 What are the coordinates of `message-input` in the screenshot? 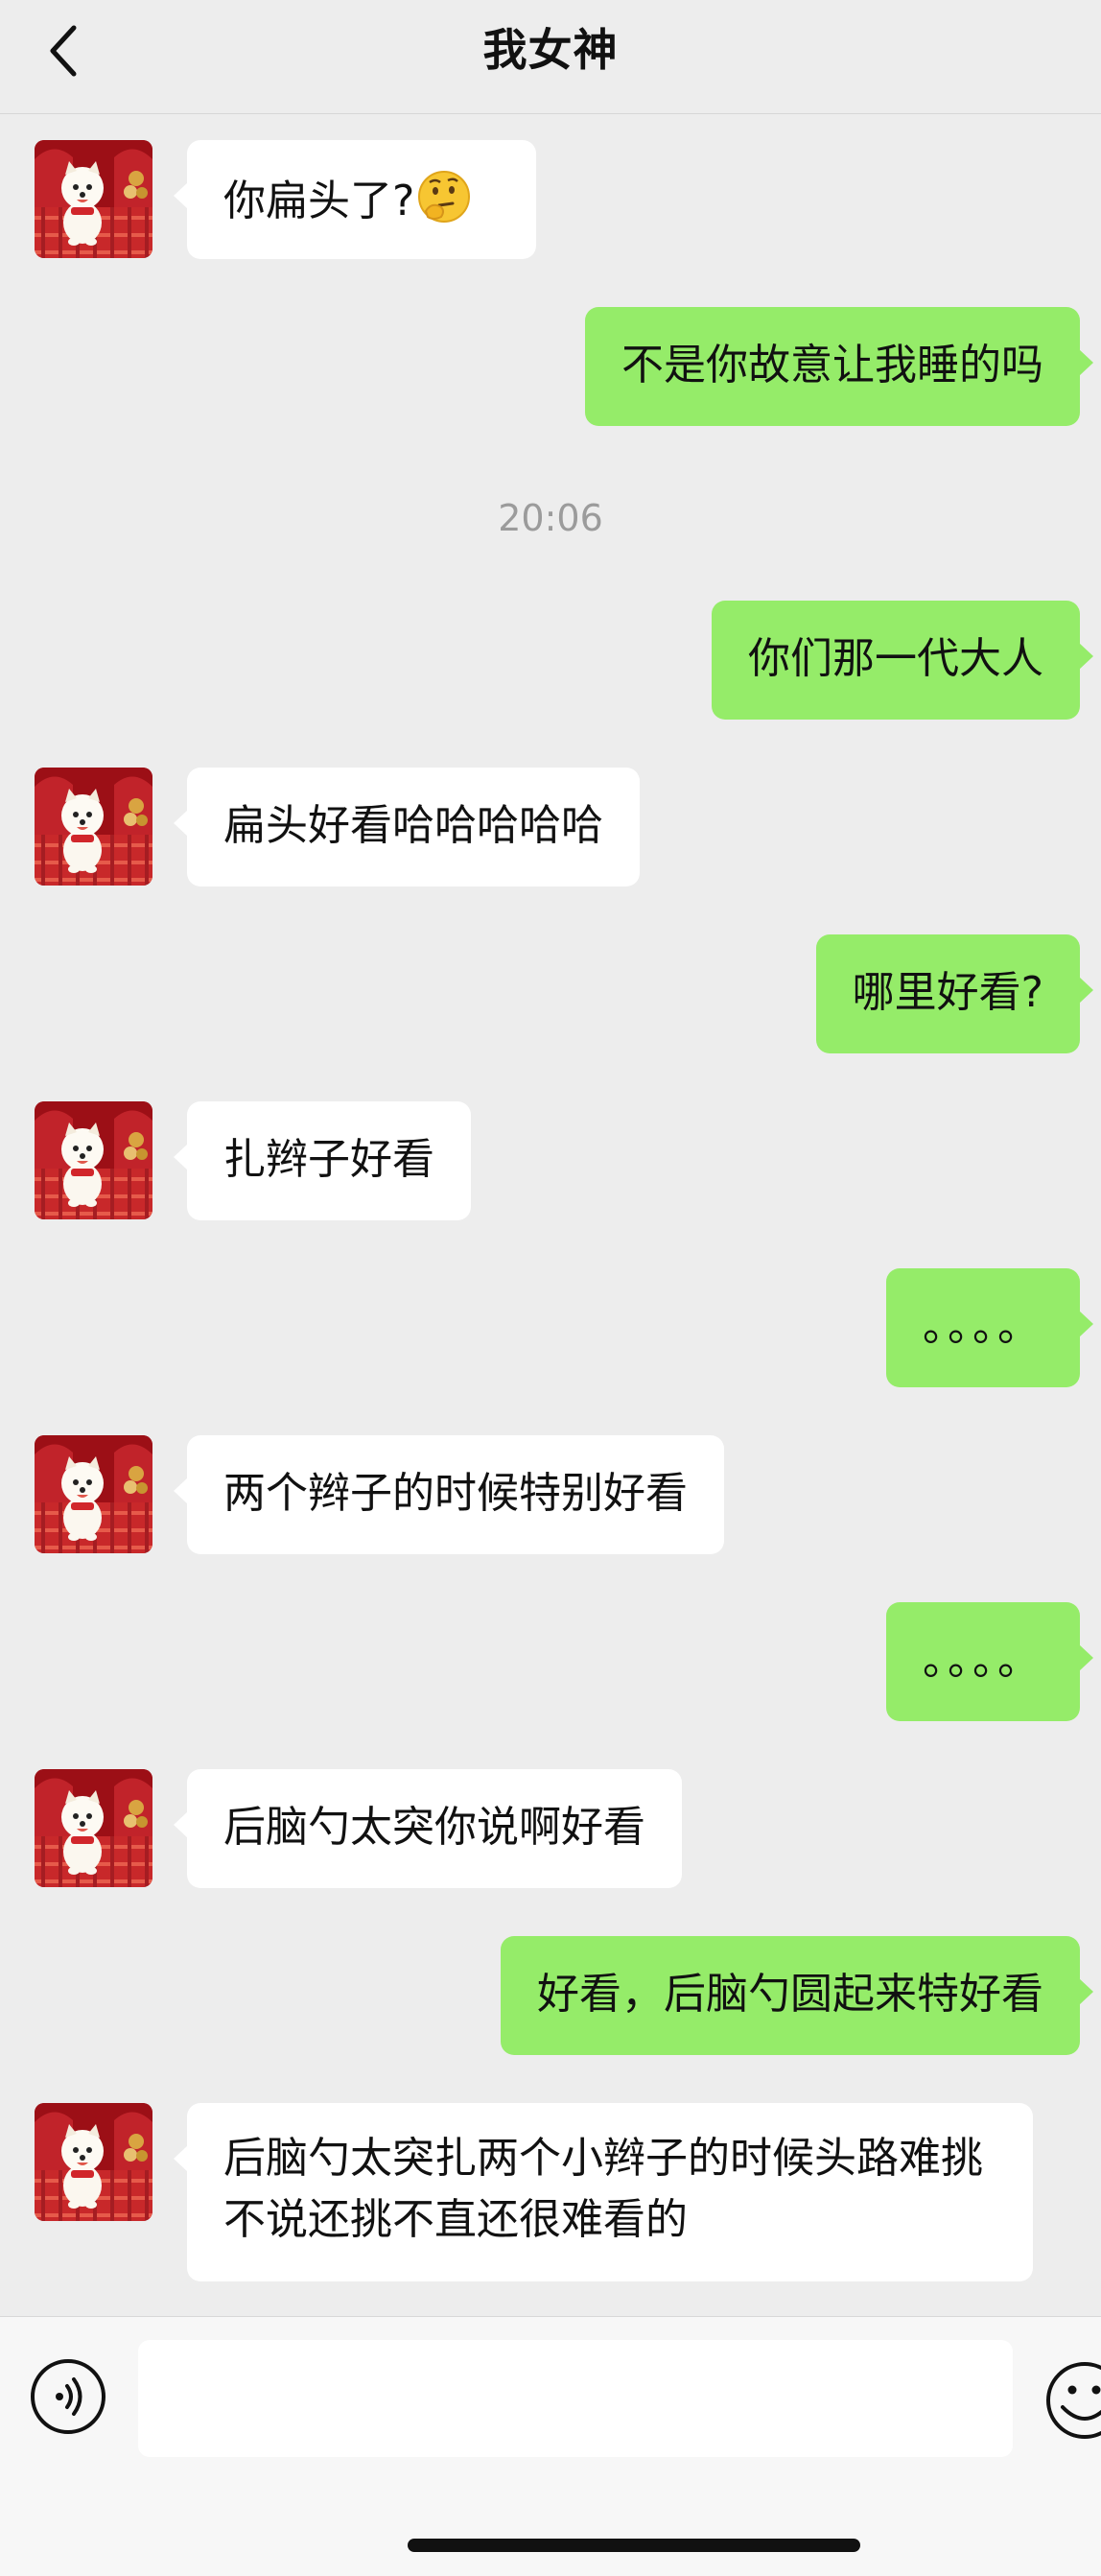 It's located at (575, 2399).